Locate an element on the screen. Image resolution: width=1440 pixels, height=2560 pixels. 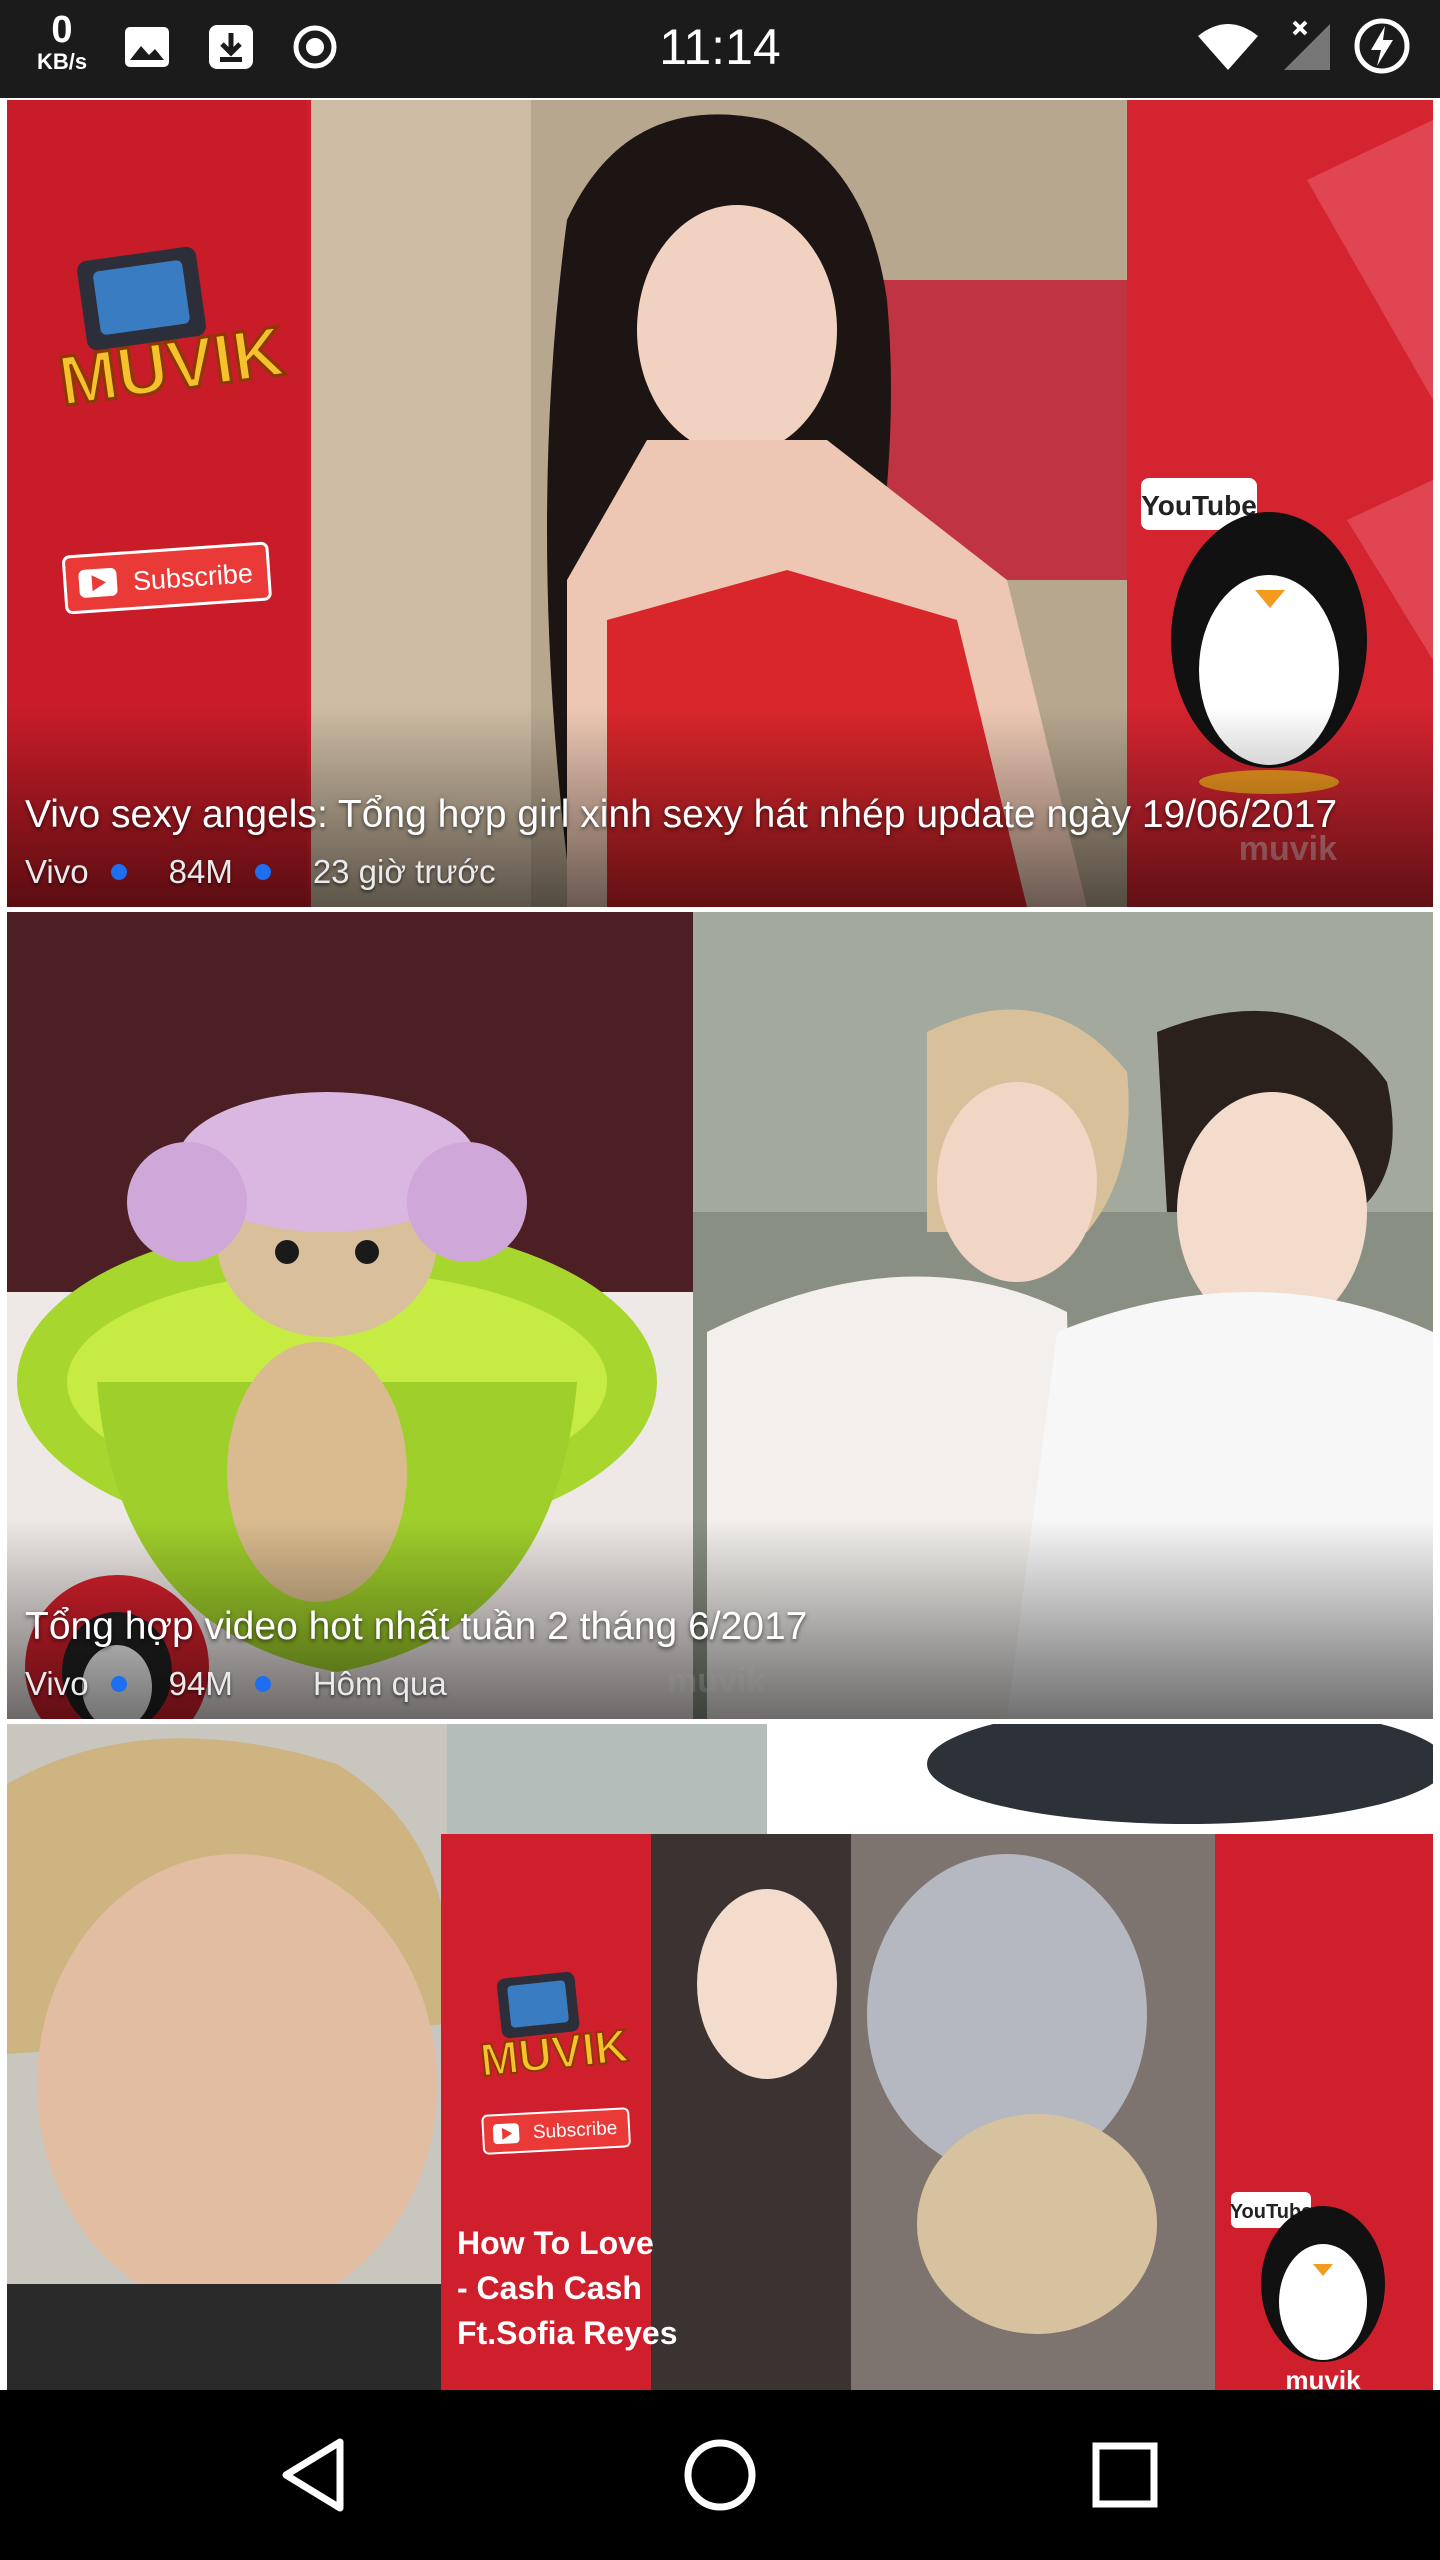
network-speed-value: 0 is located at coordinates (62, 30).